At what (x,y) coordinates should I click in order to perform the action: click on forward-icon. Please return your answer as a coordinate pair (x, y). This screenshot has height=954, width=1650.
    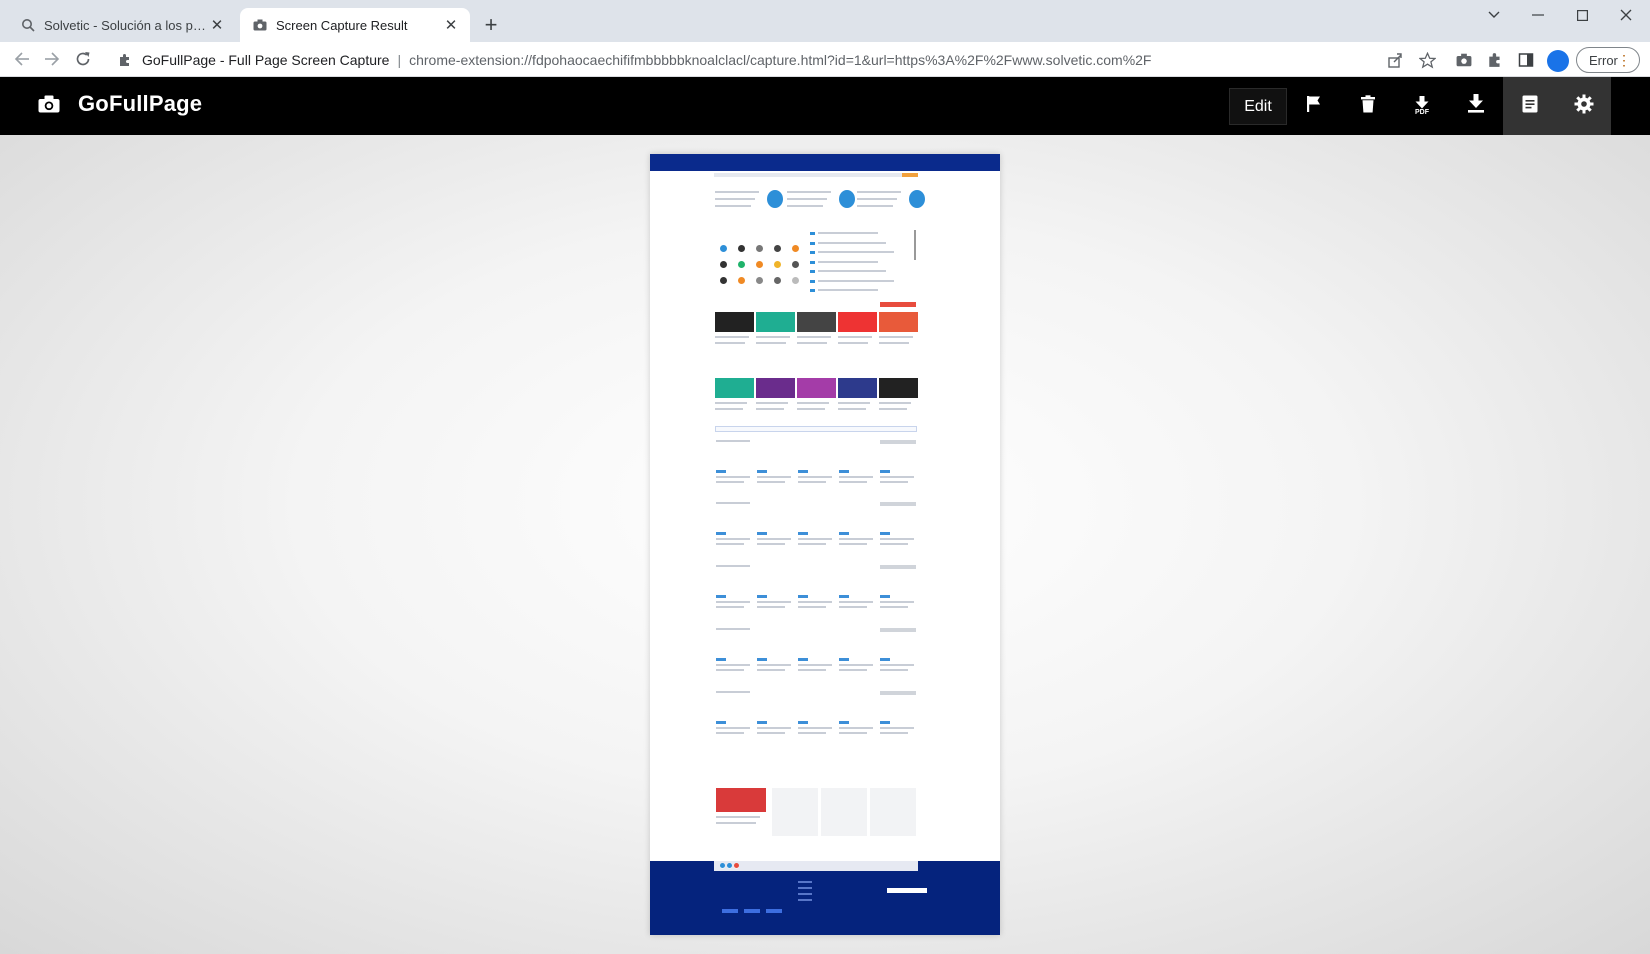
    Looking at the image, I should click on (52, 59).